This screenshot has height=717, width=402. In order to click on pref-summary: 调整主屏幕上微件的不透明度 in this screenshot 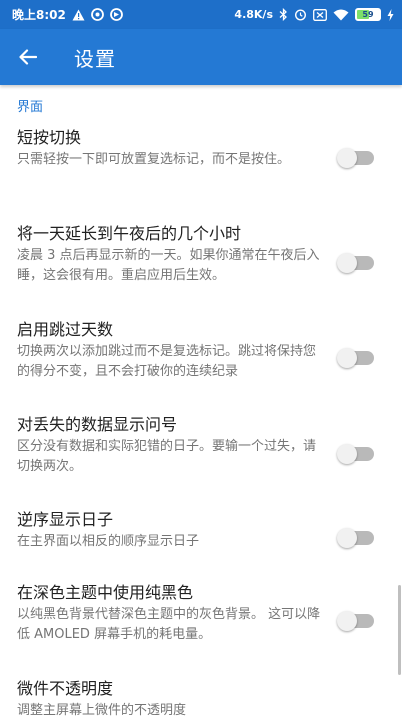, I will do `click(102, 710)`.